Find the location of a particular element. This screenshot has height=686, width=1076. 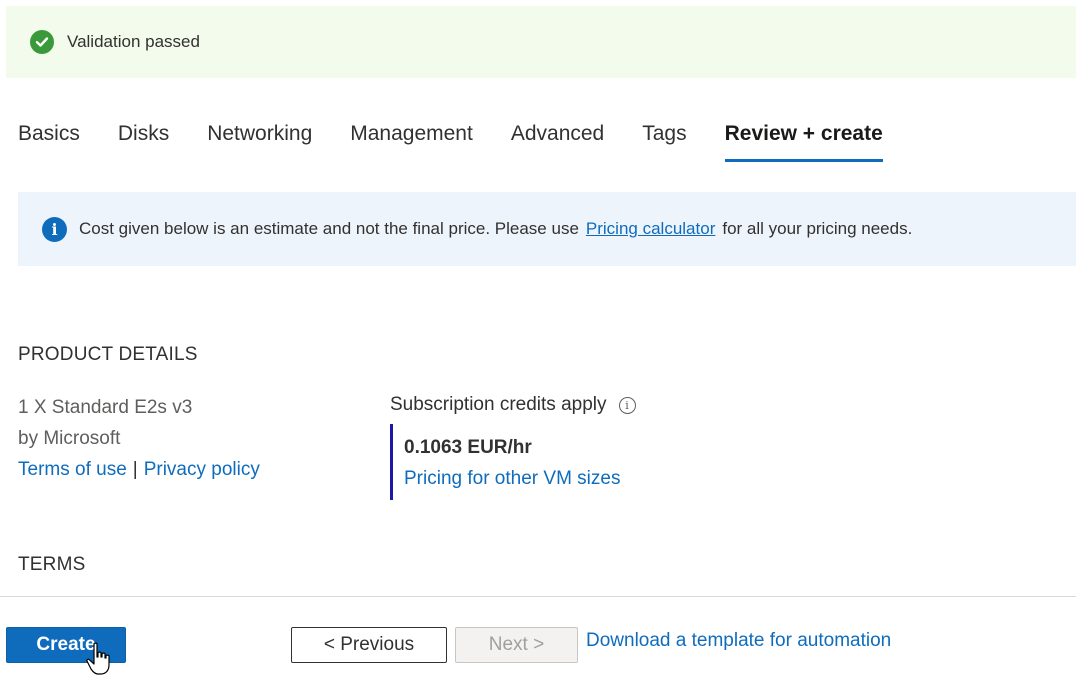

tab-basics: Basics is located at coordinates (49, 142).